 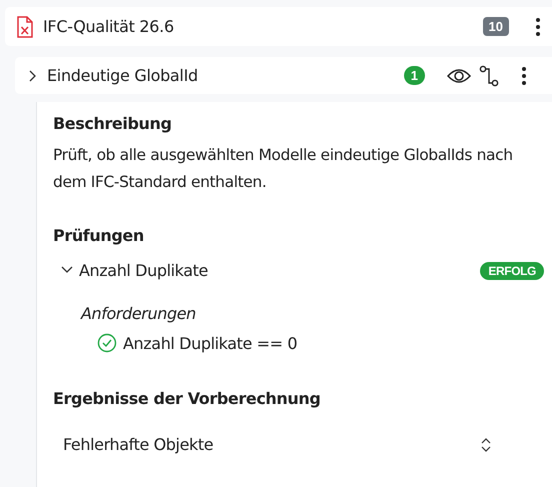 What do you see at coordinates (486, 445) in the screenshot?
I see `sort-icon` at bounding box center [486, 445].